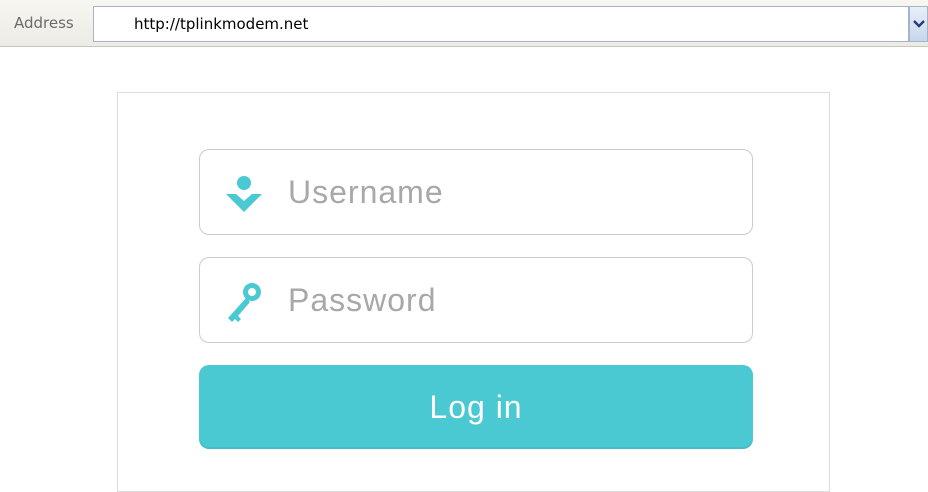  Describe the element at coordinates (501, 24) in the screenshot. I see `address-url-field: http://tplinkmodem.net` at that location.